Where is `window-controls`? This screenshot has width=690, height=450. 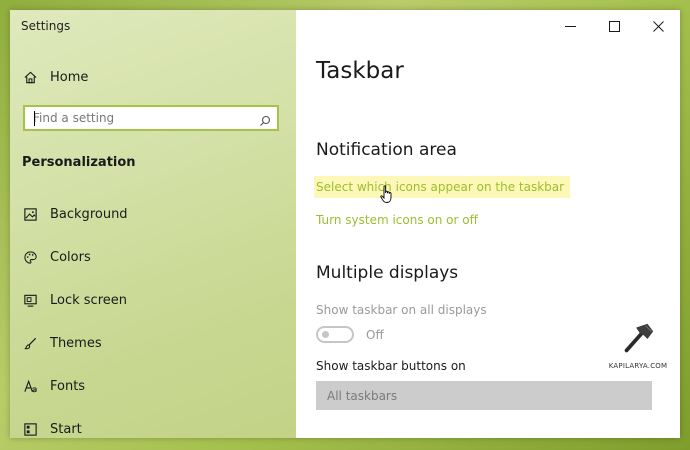
window-controls is located at coordinates (614, 26).